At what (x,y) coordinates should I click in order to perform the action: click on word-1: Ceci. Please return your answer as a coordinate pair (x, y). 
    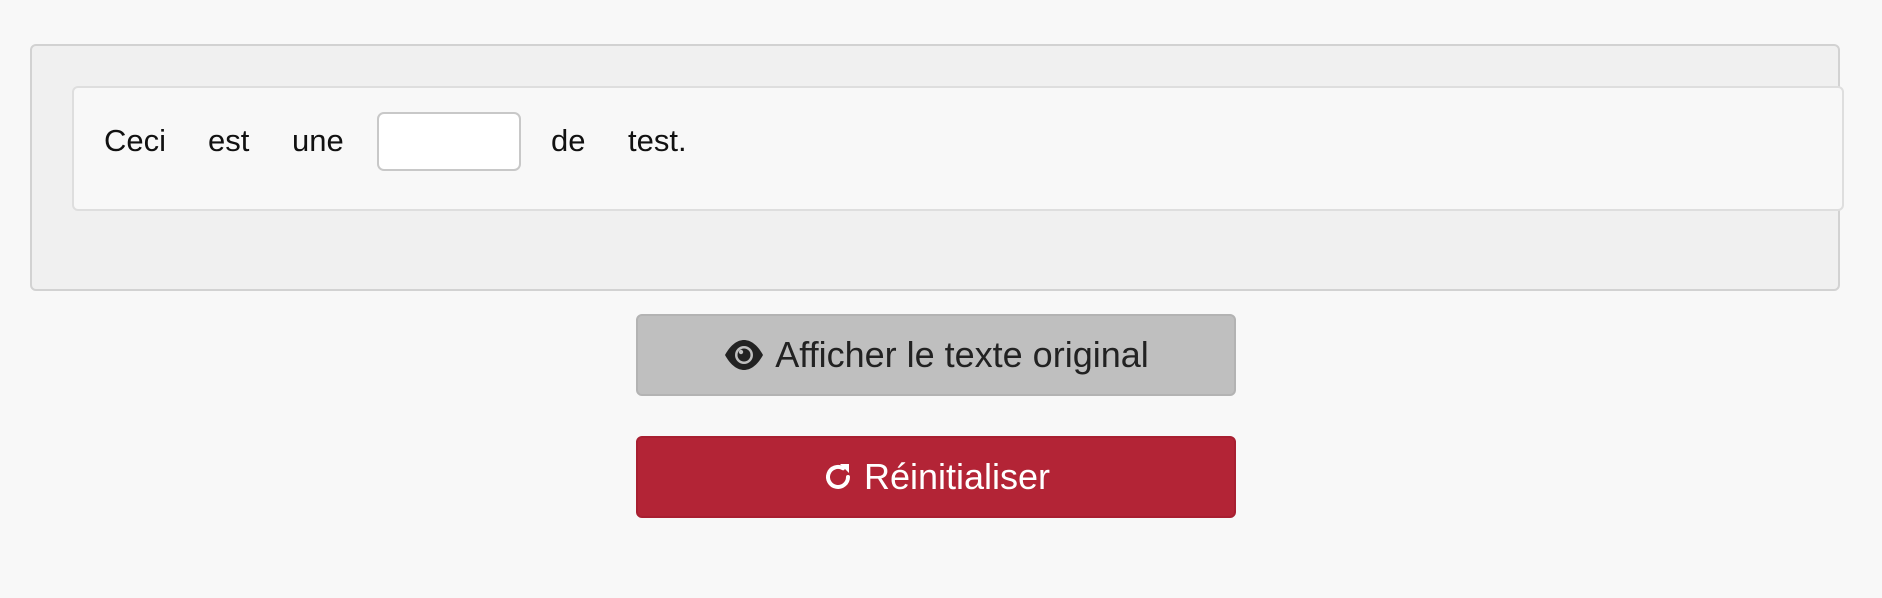
    Looking at the image, I should click on (135, 140).